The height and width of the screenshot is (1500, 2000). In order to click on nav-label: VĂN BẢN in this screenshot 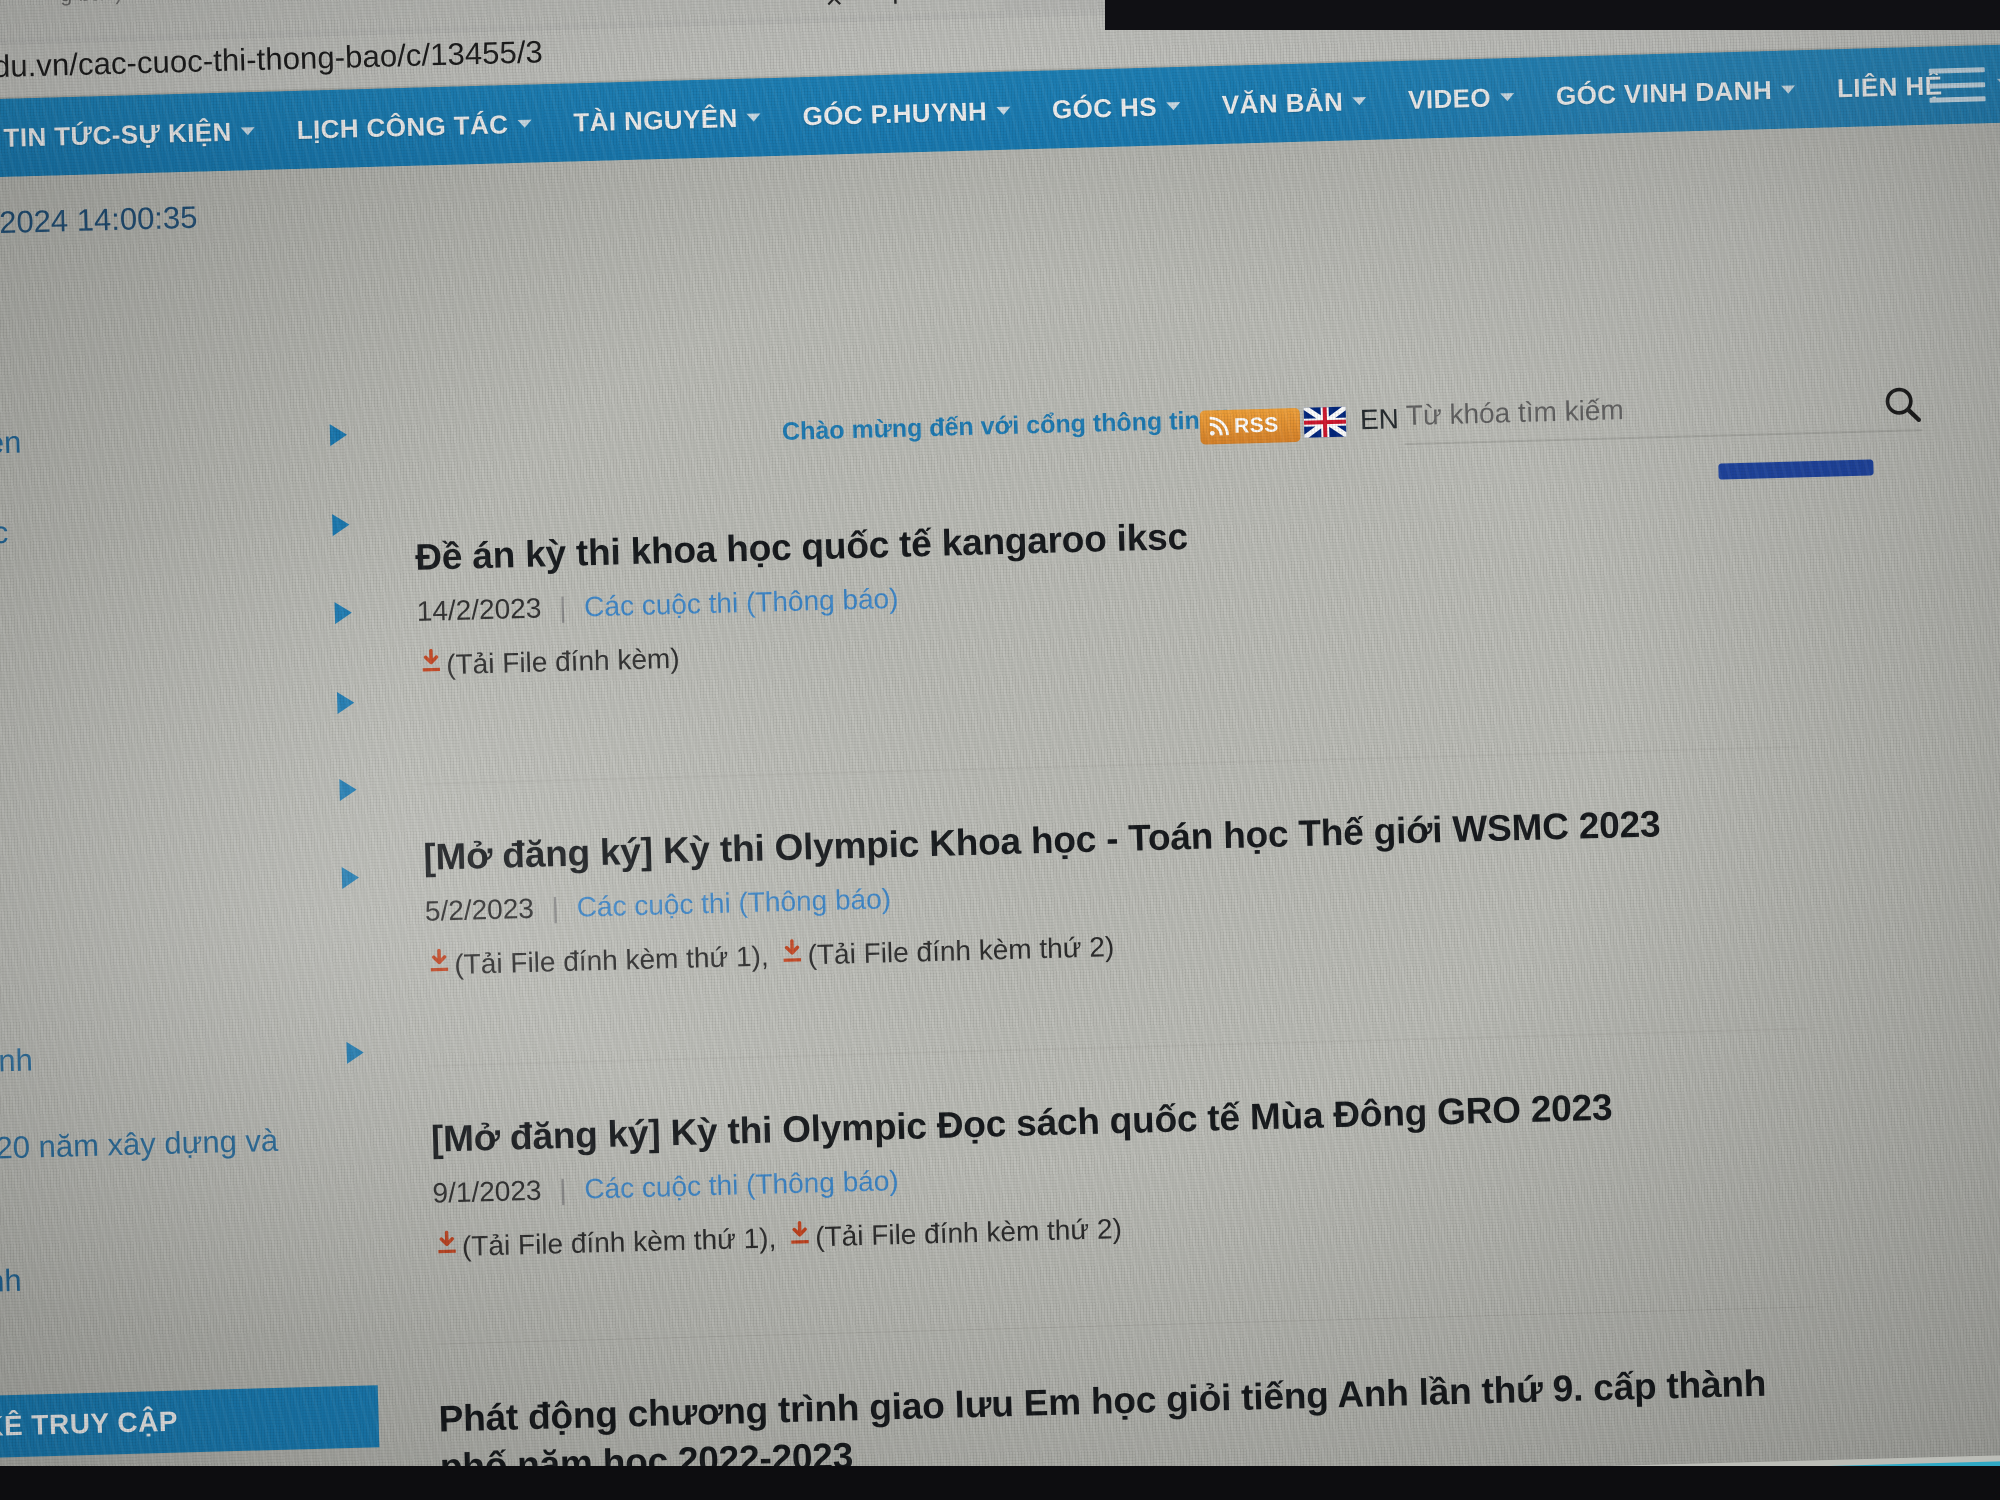, I will do `click(1282, 103)`.